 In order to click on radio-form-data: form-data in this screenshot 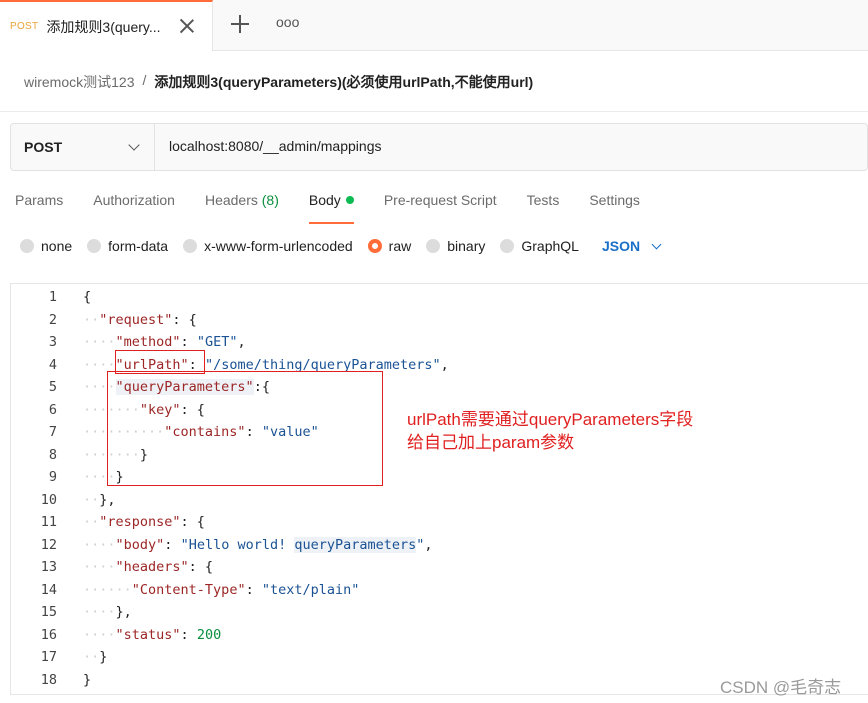, I will do `click(127, 246)`.